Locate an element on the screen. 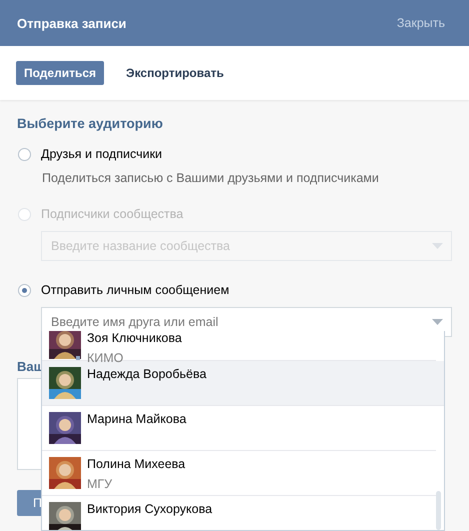 This screenshot has height=531, width=469. friend-name: Надежда Воробьёва is located at coordinates (146, 374).